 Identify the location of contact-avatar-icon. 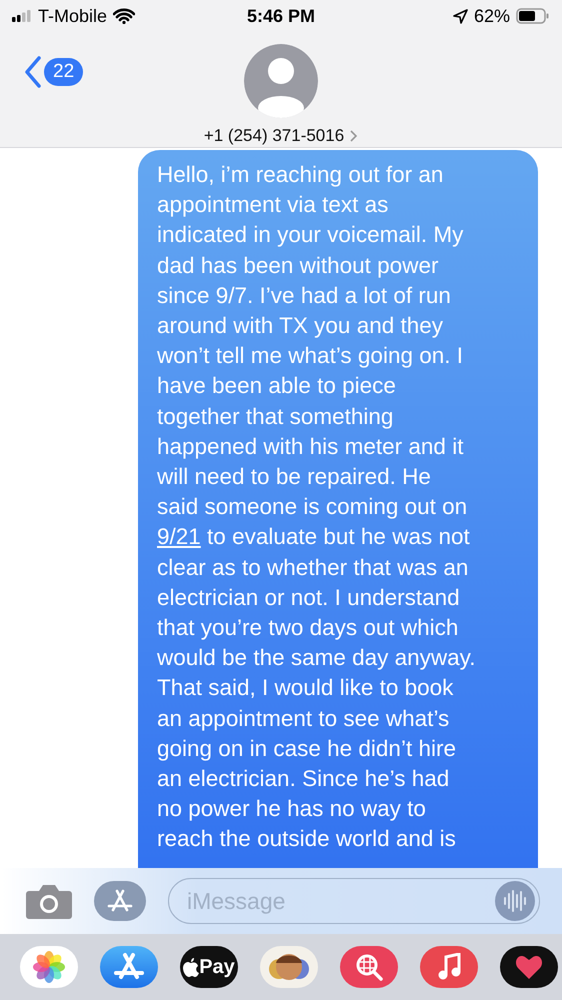
(281, 81).